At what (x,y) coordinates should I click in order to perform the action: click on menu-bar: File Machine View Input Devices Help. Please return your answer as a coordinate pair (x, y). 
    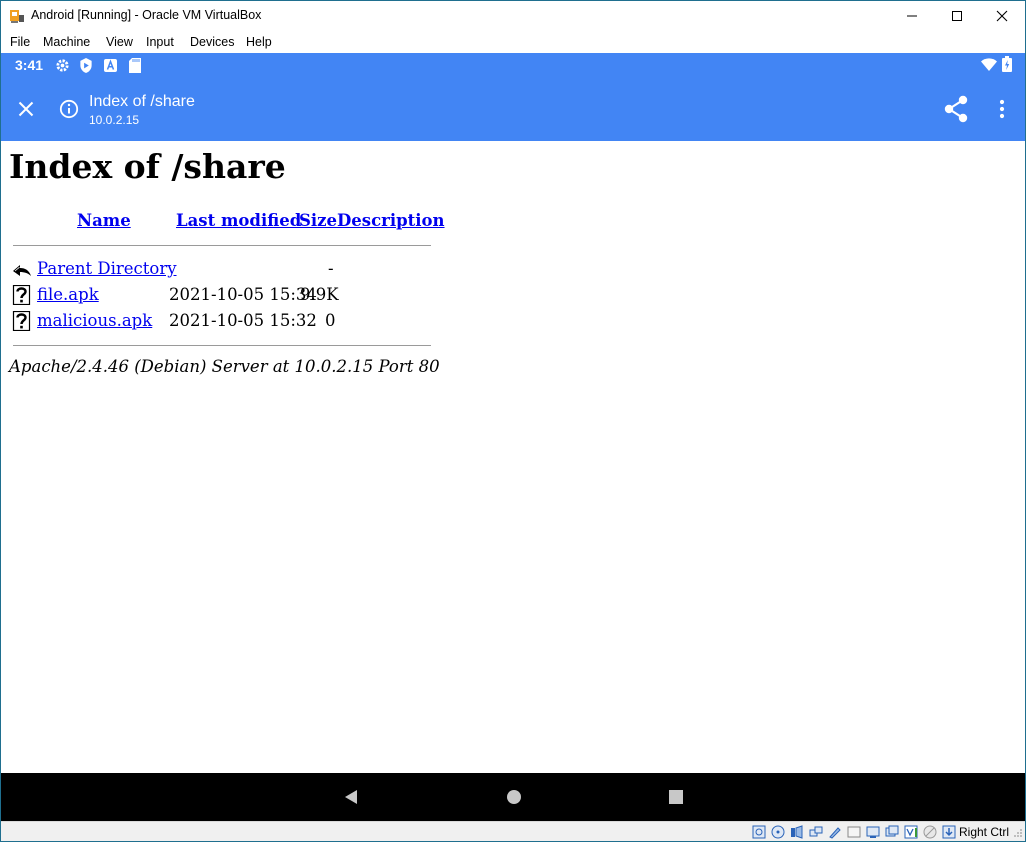
    Looking at the image, I should click on (513, 42).